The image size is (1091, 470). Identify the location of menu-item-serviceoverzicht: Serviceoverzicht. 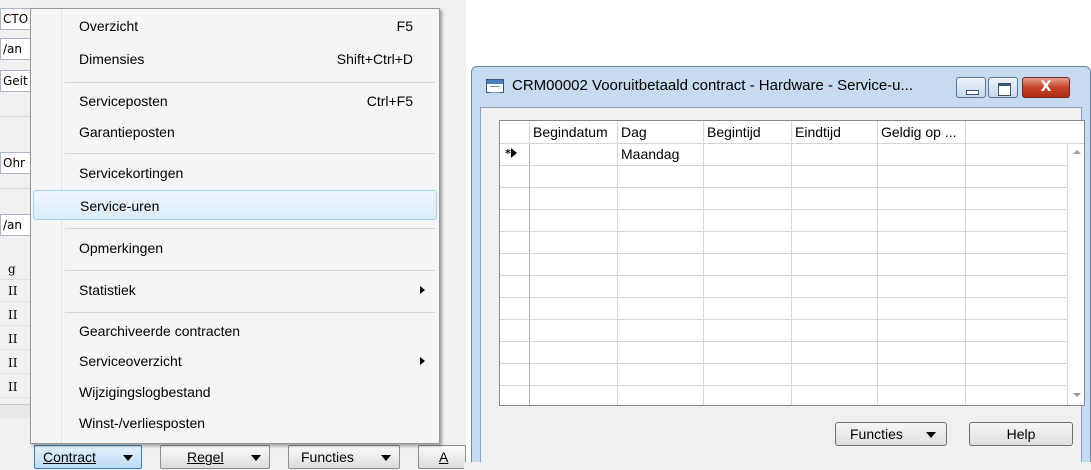
(235, 361).